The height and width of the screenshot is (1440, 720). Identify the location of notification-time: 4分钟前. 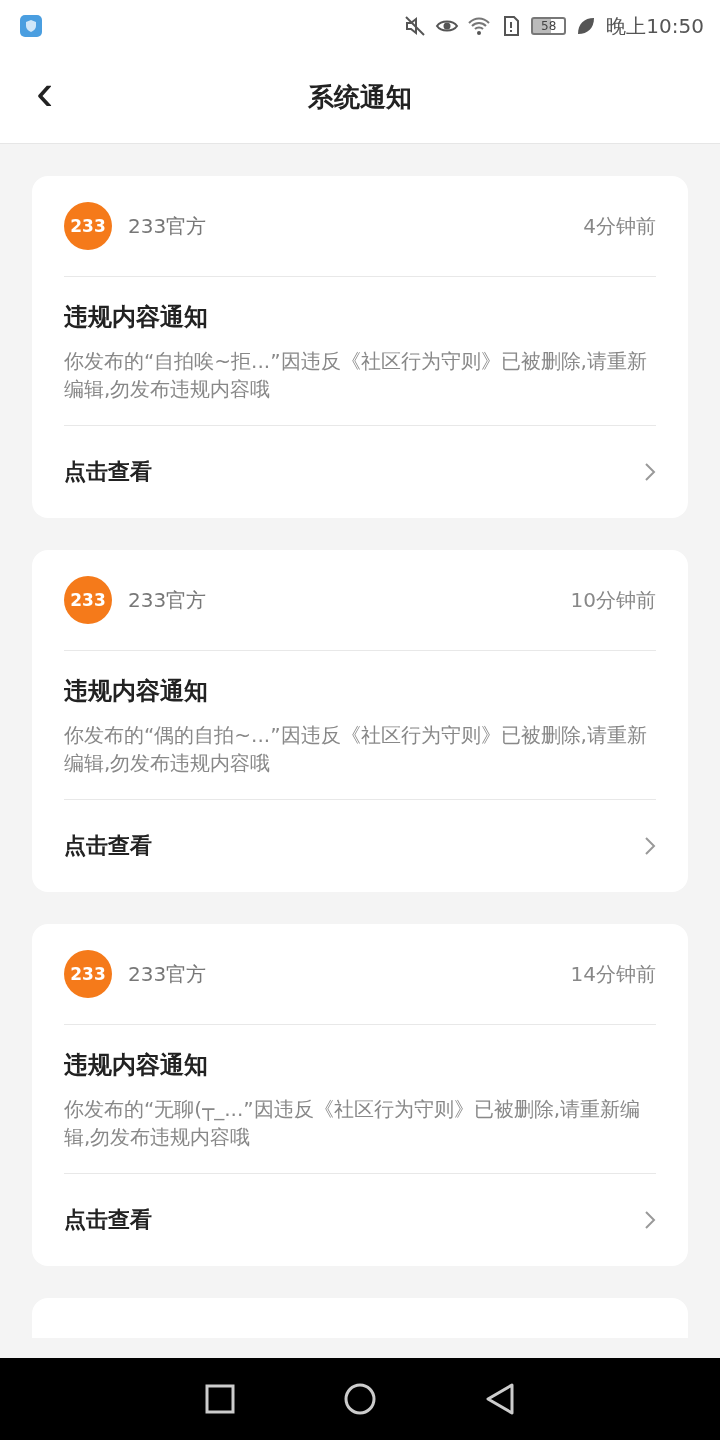
(619, 226).